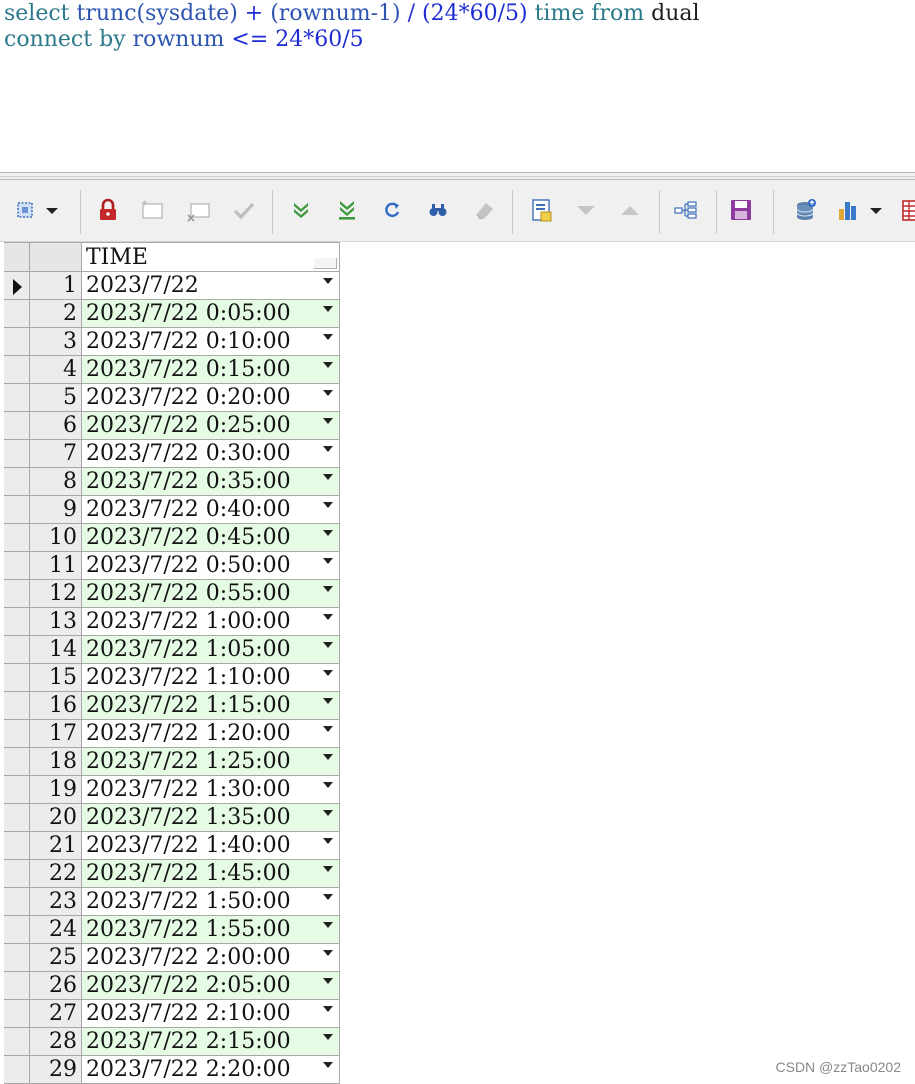  What do you see at coordinates (211, 538) in the screenshot?
I see `time-cell: 2023/7/22 0:45:00` at bounding box center [211, 538].